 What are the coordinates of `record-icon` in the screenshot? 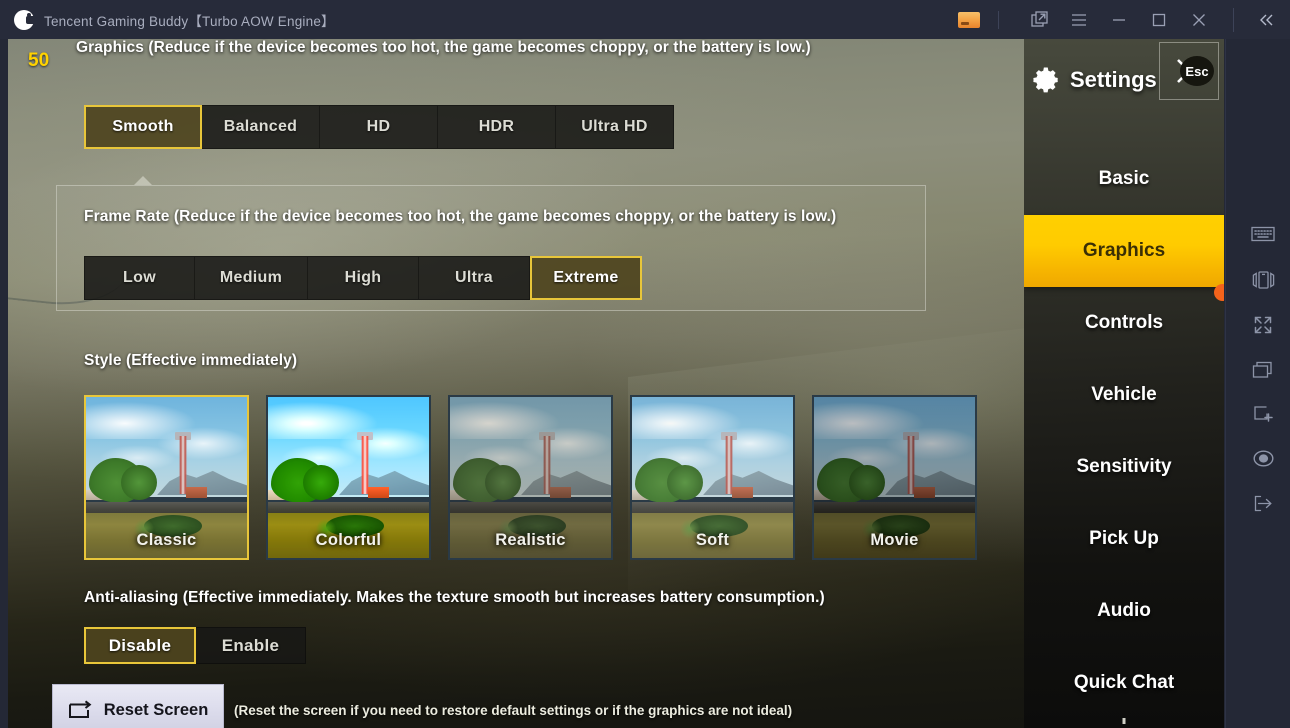 It's located at (1263, 458).